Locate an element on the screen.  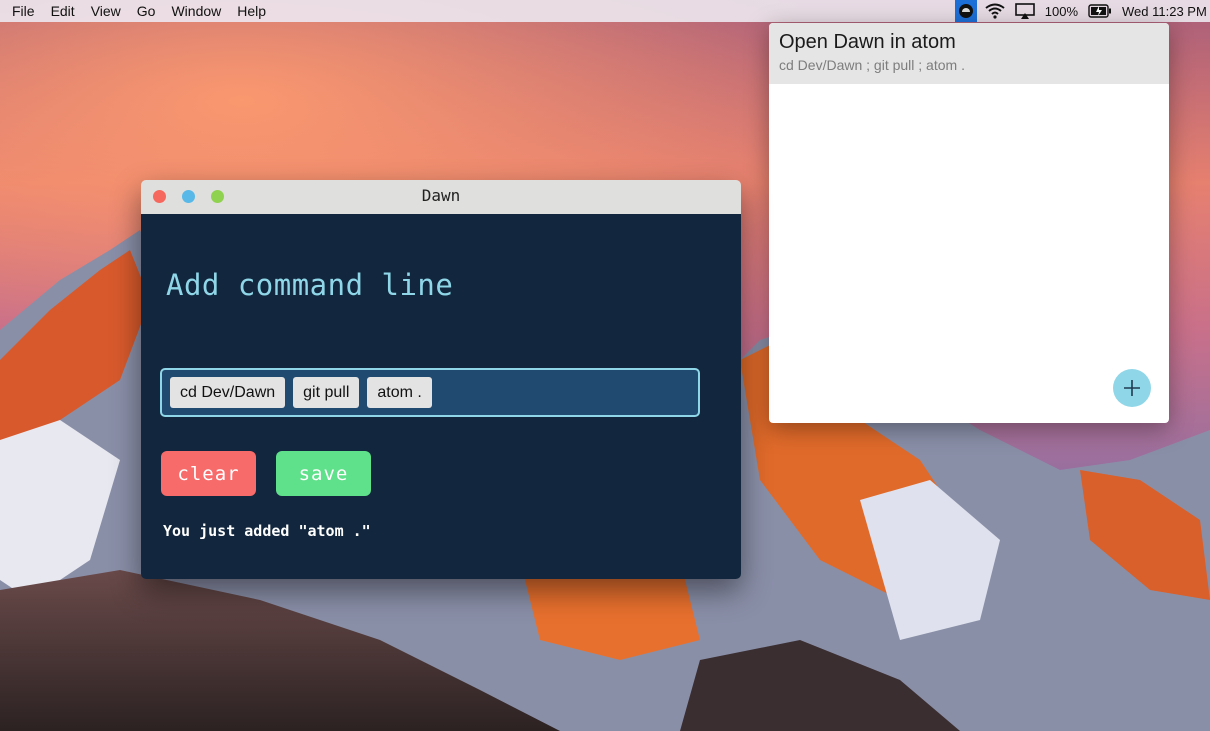
menu-extras: 100% Wed 11:23 PM is located at coordinates (1082, 11).